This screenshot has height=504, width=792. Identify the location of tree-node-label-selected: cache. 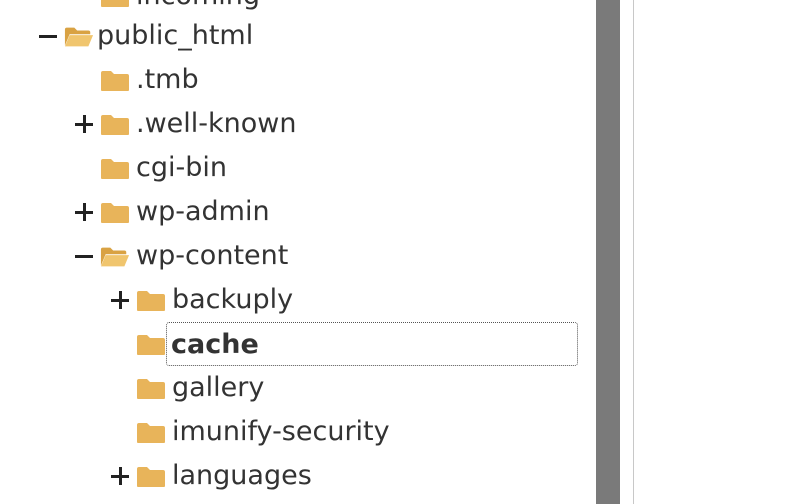
(372, 344).